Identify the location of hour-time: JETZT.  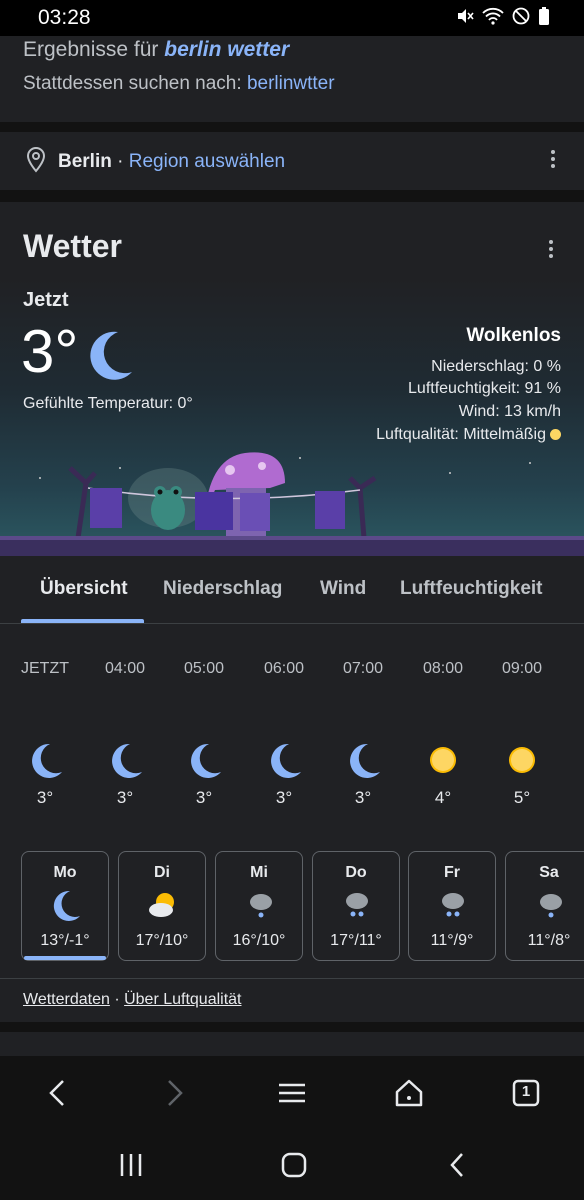
(45, 668).